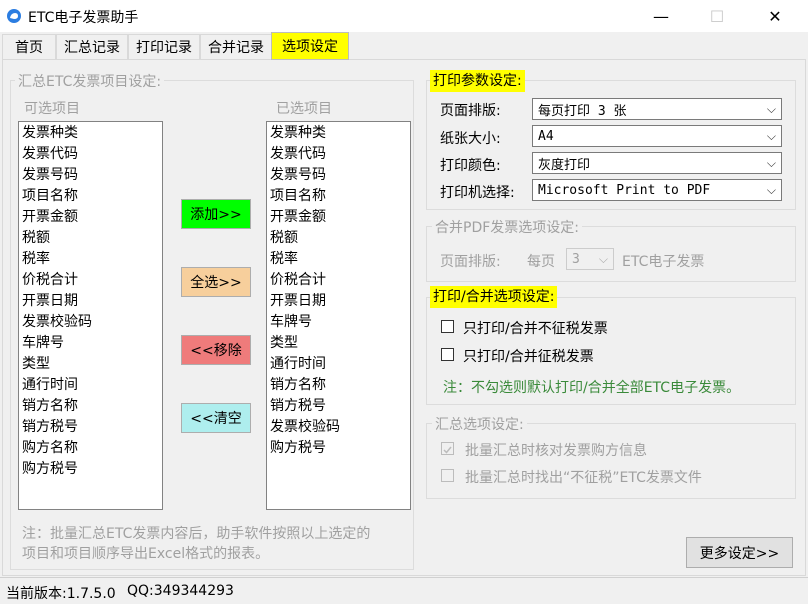 This screenshot has height=604, width=808. What do you see at coordinates (304, 109) in the screenshot?
I see `selected-items-label: 已选项目` at bounding box center [304, 109].